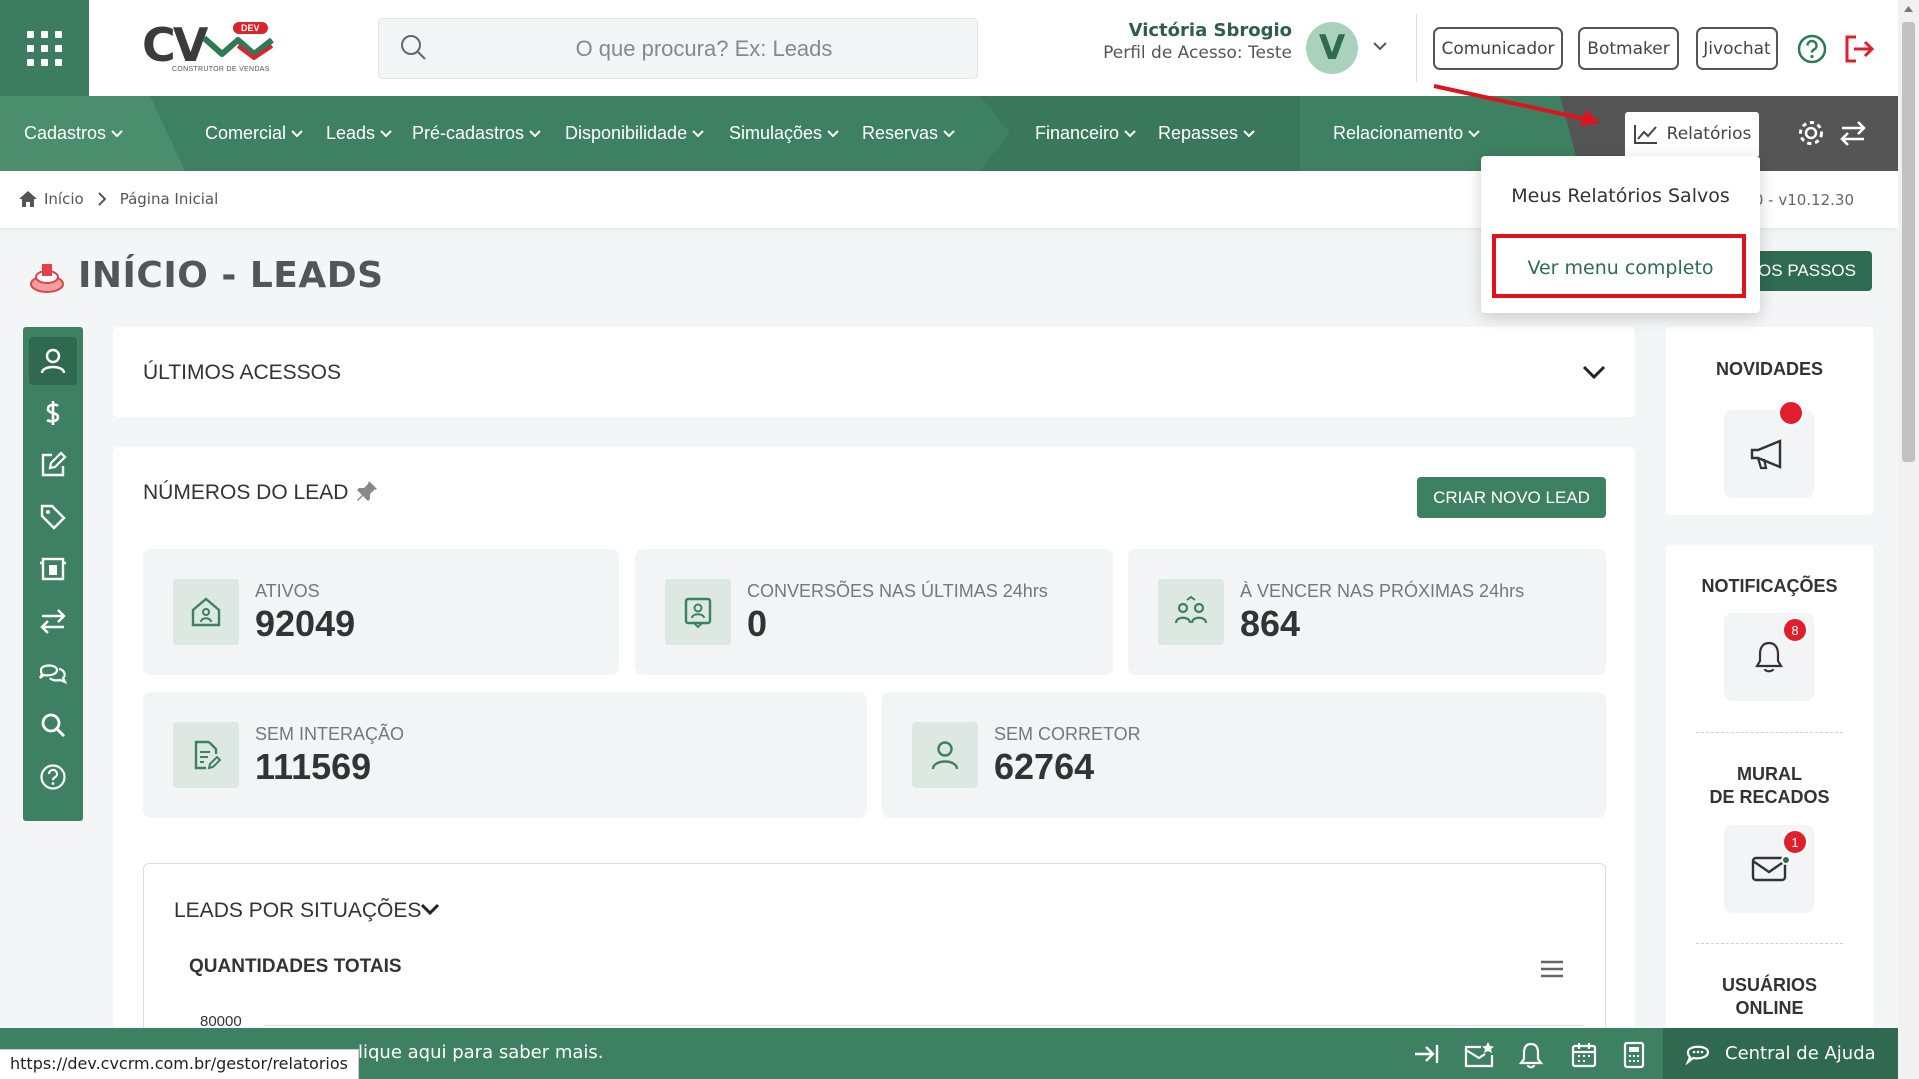 The width and height of the screenshot is (1919, 1079). What do you see at coordinates (287, 591) in the screenshot?
I see `stat-label: ATIVOS` at bounding box center [287, 591].